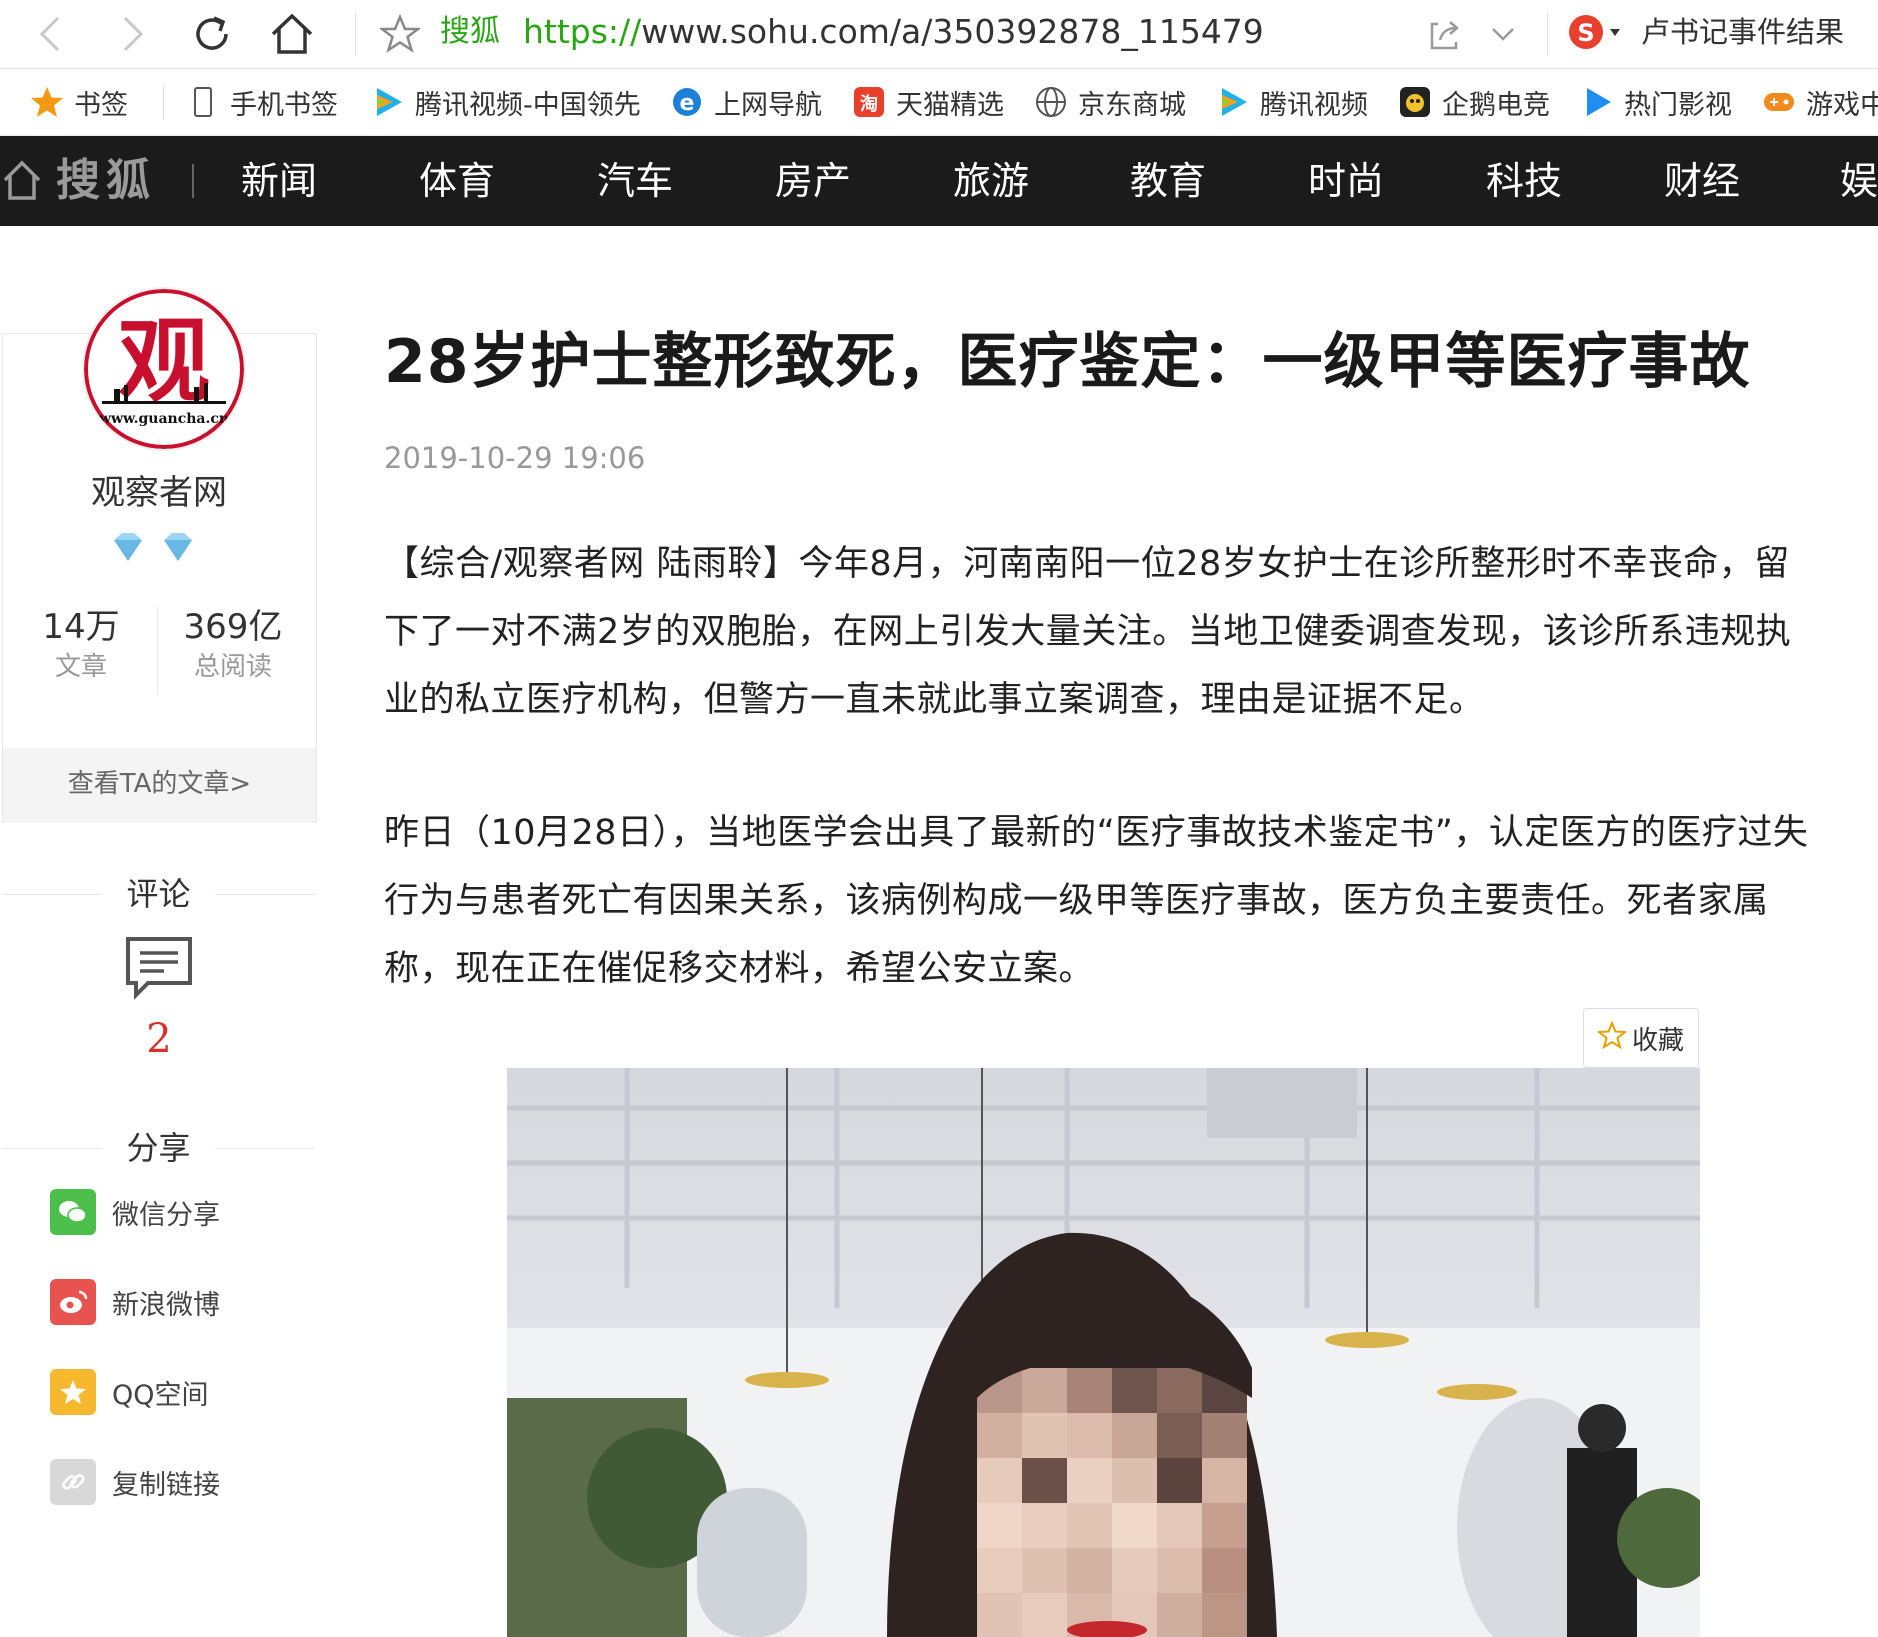 The width and height of the screenshot is (1878, 1637). What do you see at coordinates (232, 667) in the screenshot?
I see `reads-label: 总阅读` at bounding box center [232, 667].